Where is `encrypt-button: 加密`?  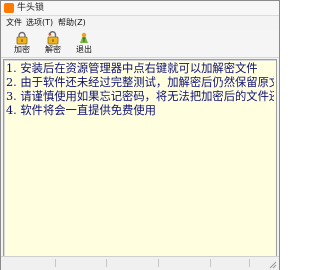 encrypt-button: 加密 is located at coordinates (22, 43).